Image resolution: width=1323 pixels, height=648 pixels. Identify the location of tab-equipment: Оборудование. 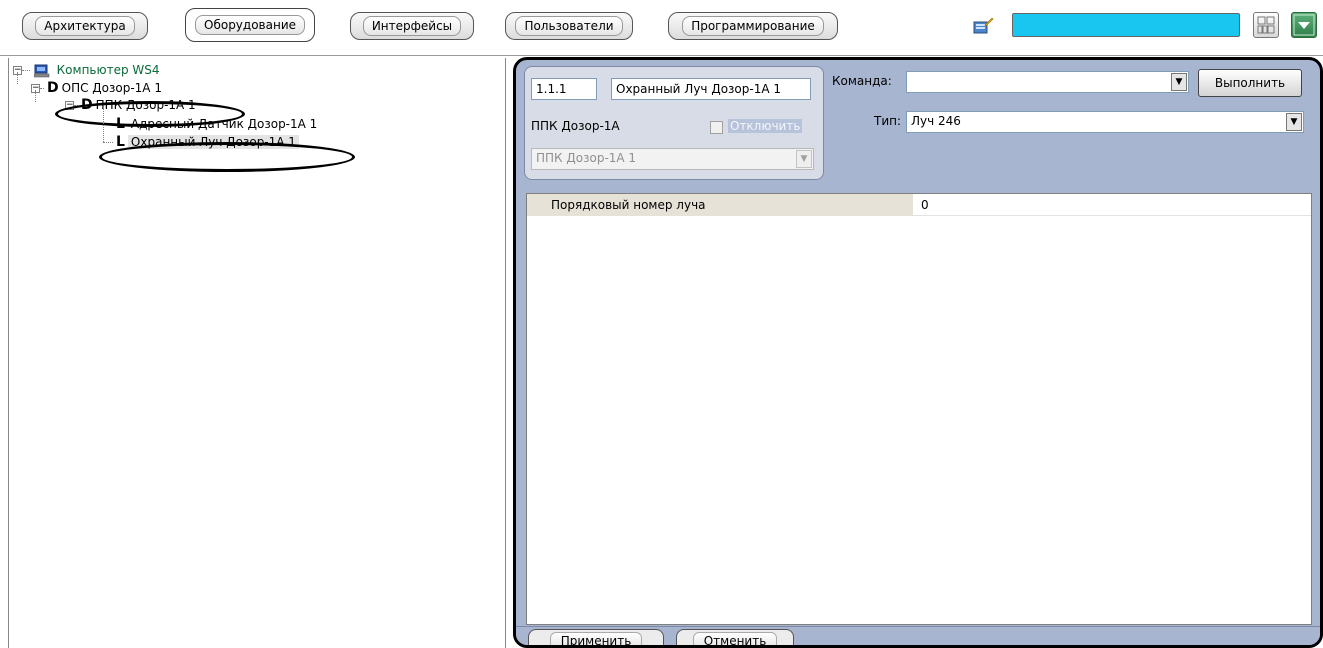
(250, 25).